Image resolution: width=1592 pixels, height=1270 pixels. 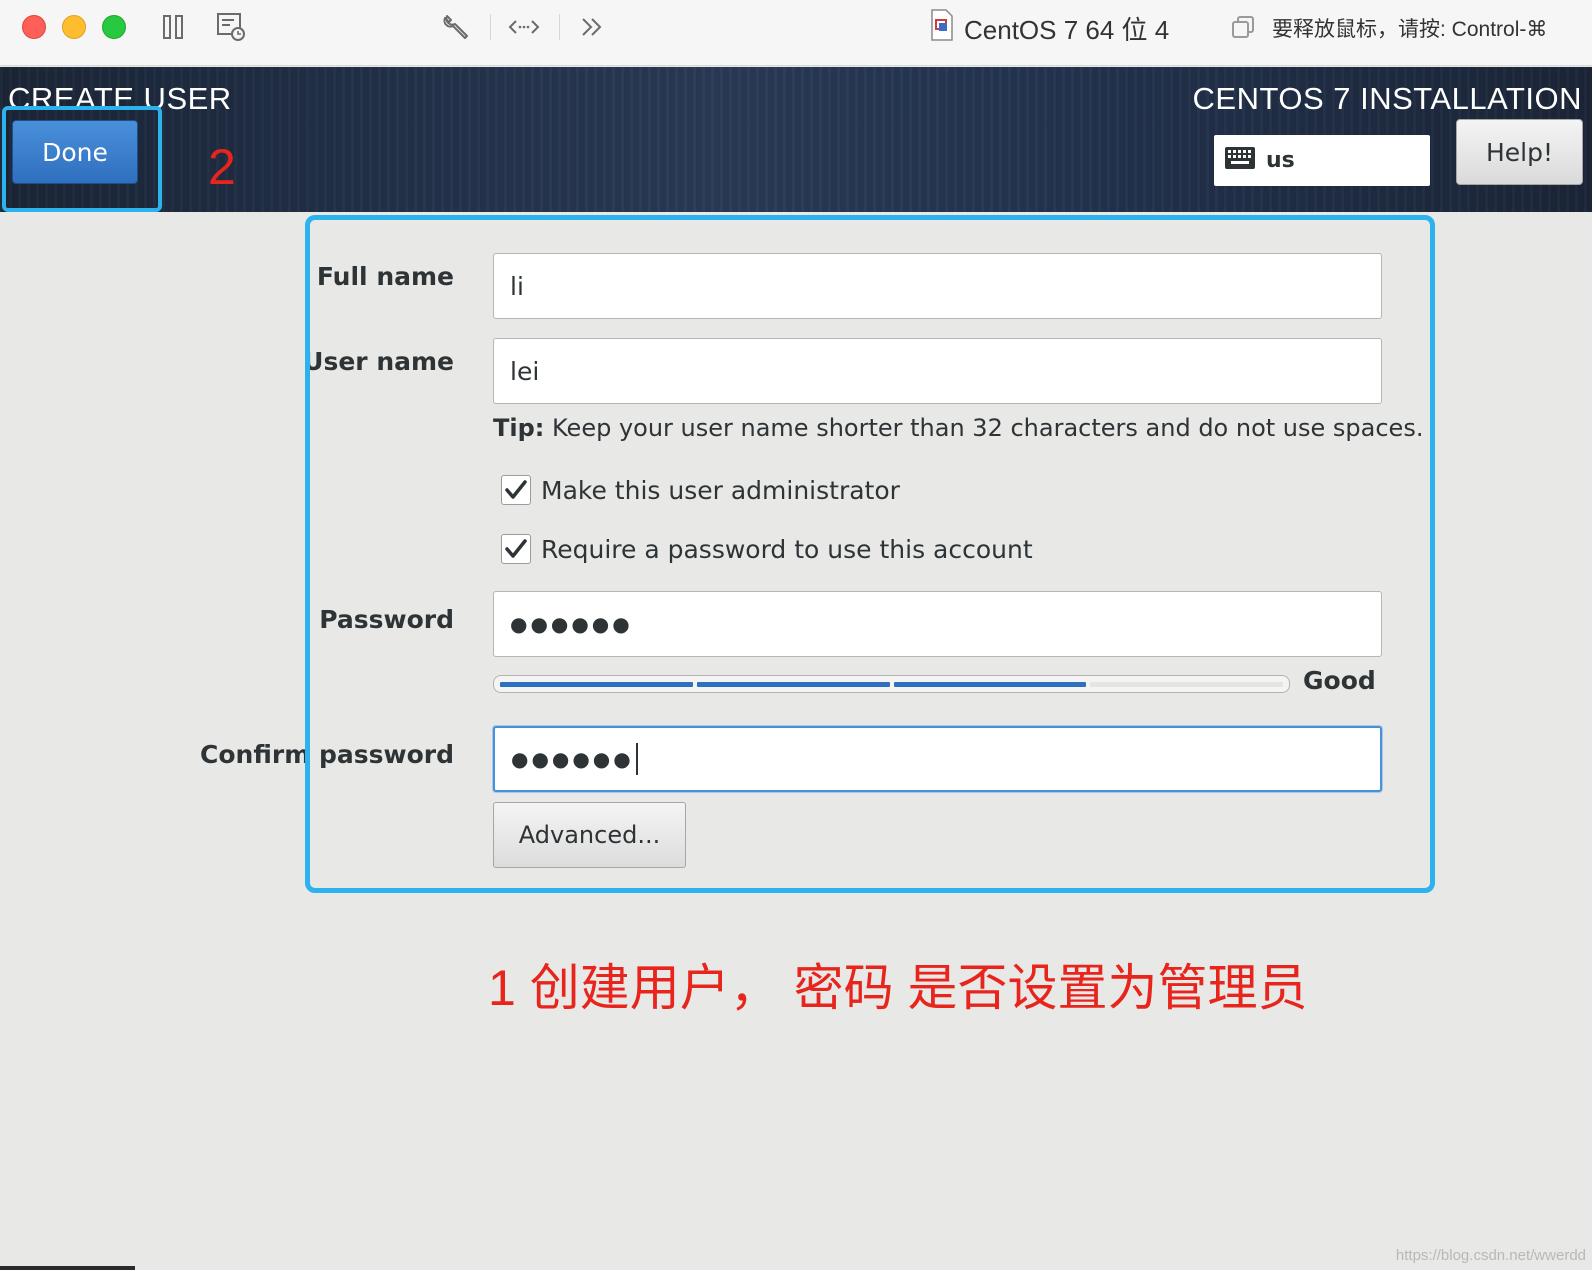 What do you see at coordinates (942, 28) in the screenshot?
I see `vm-document-icon` at bounding box center [942, 28].